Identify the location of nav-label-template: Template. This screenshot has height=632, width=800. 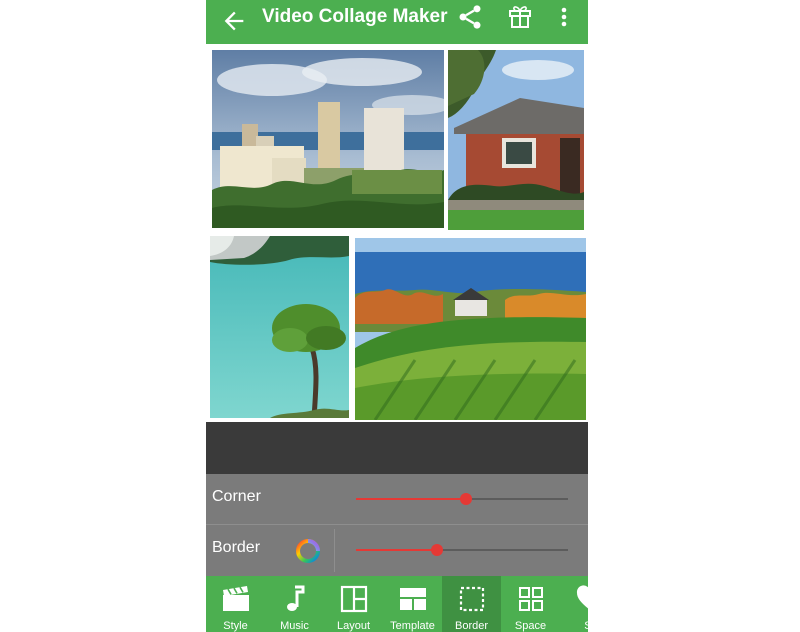
(412, 626).